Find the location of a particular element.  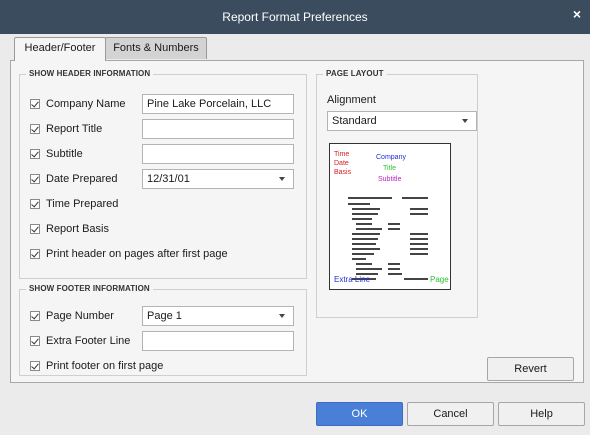

preview-page: Page is located at coordinates (439, 279).